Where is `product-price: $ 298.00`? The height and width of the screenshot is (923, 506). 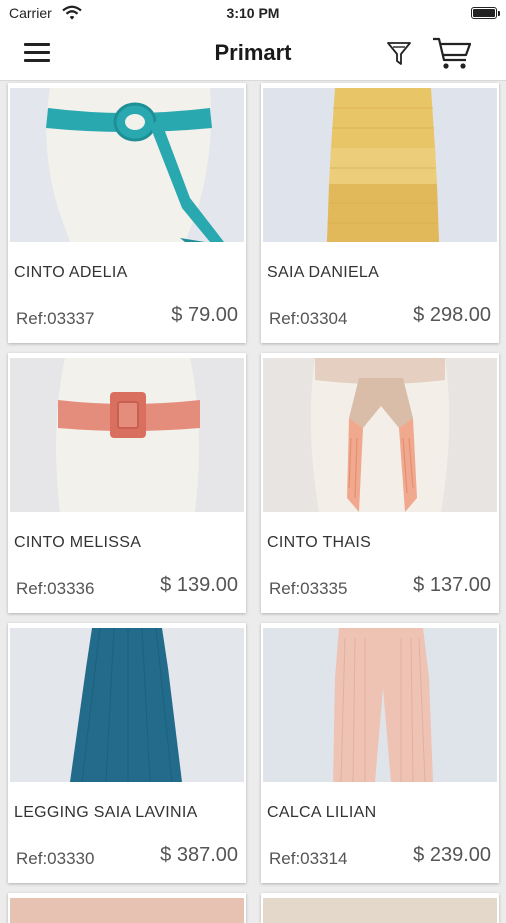
product-price: $ 298.00 is located at coordinates (452, 315).